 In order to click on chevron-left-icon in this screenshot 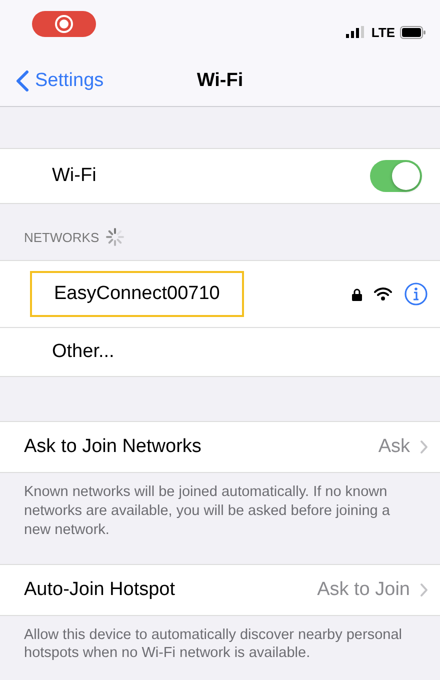, I will do `click(22, 81)`.